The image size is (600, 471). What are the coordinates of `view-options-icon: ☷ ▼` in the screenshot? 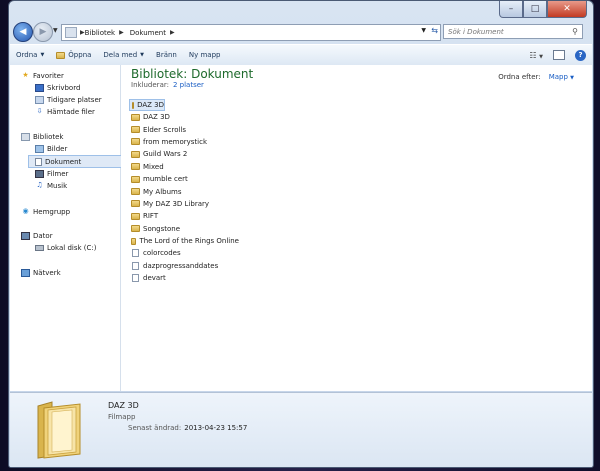 It's located at (536, 55).